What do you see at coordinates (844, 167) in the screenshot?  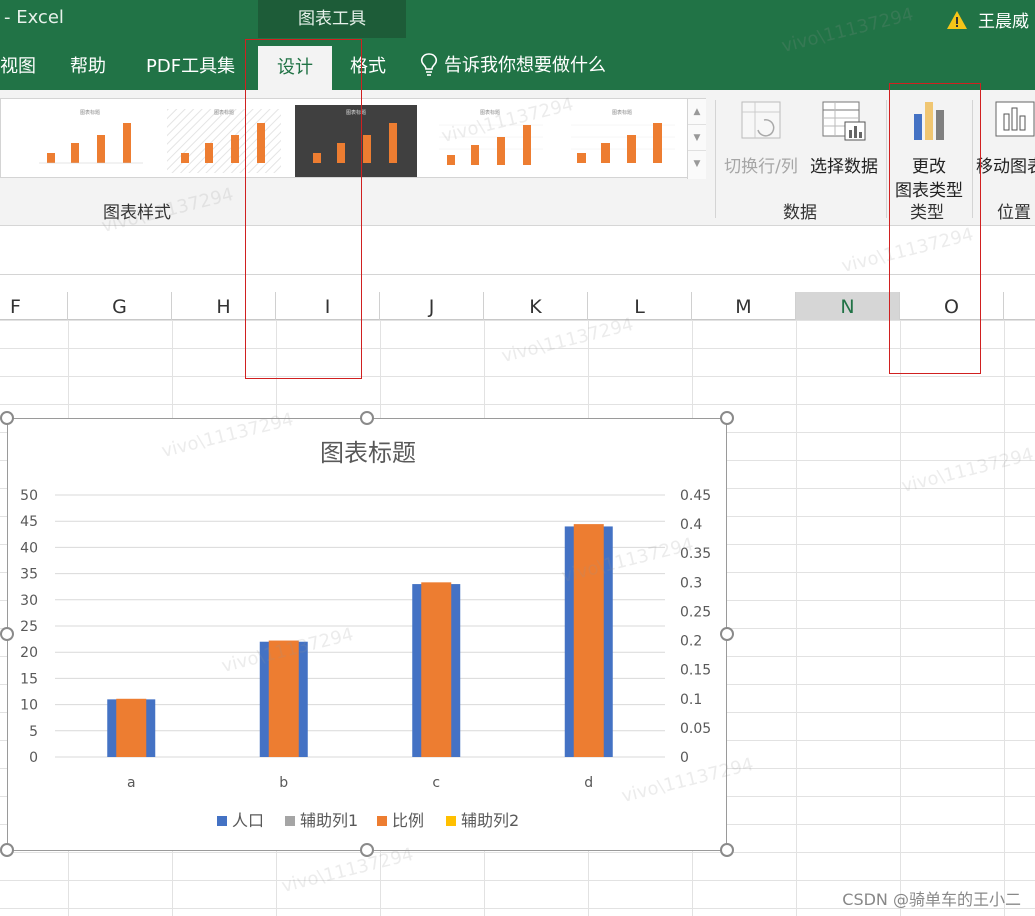 I see `select-data-label: 选择数据` at bounding box center [844, 167].